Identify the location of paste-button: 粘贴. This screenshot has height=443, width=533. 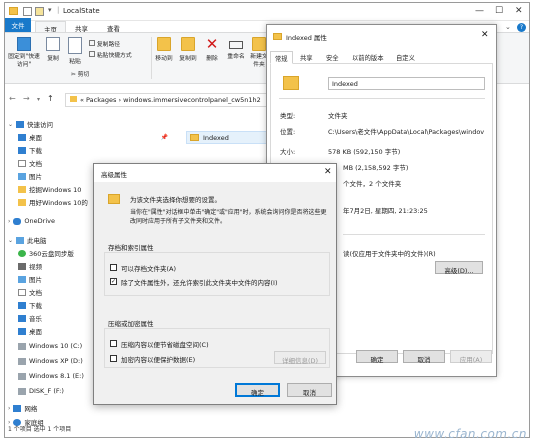
(75, 51).